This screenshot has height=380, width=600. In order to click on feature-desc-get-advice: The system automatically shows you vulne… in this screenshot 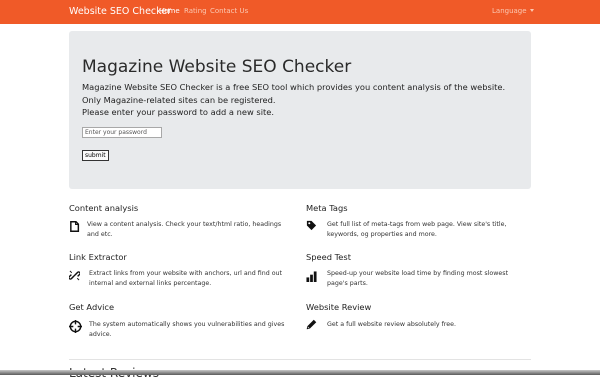, I will do `click(187, 329)`.